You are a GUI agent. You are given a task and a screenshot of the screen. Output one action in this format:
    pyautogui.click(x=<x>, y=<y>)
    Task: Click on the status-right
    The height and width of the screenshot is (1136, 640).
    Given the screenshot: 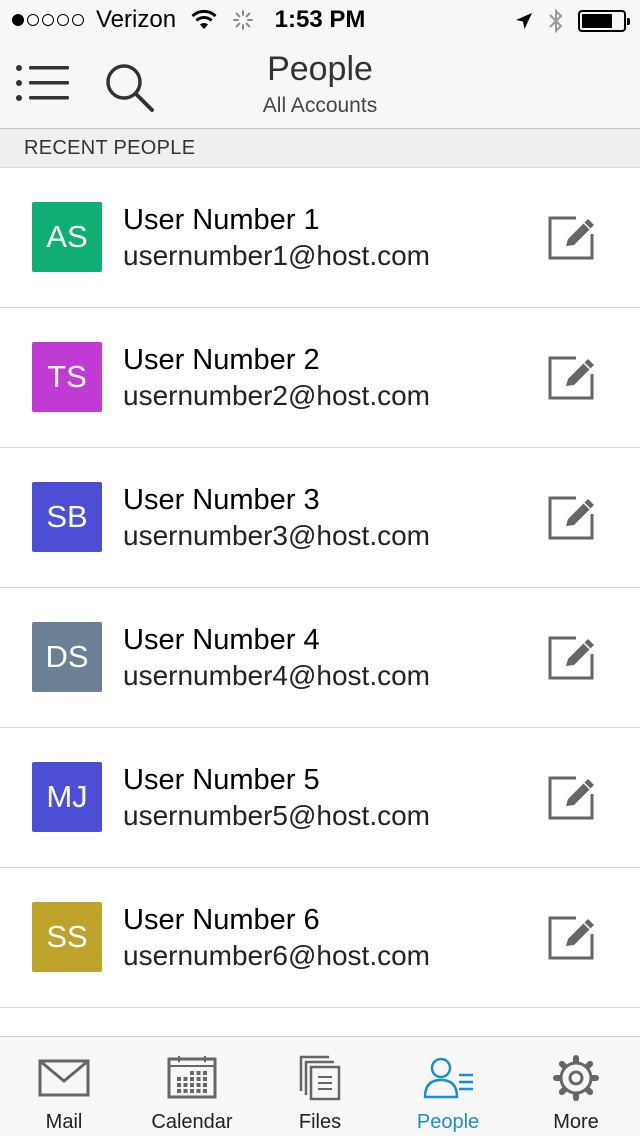 What is the action you would take?
    pyautogui.click(x=572, y=21)
    